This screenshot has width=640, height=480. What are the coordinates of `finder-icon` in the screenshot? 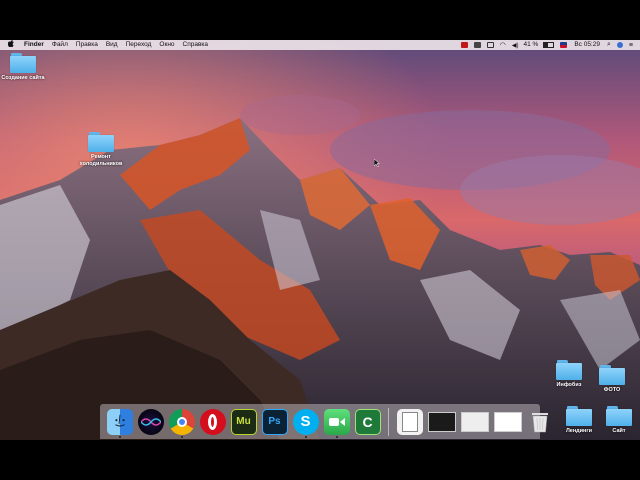 It's located at (119, 423).